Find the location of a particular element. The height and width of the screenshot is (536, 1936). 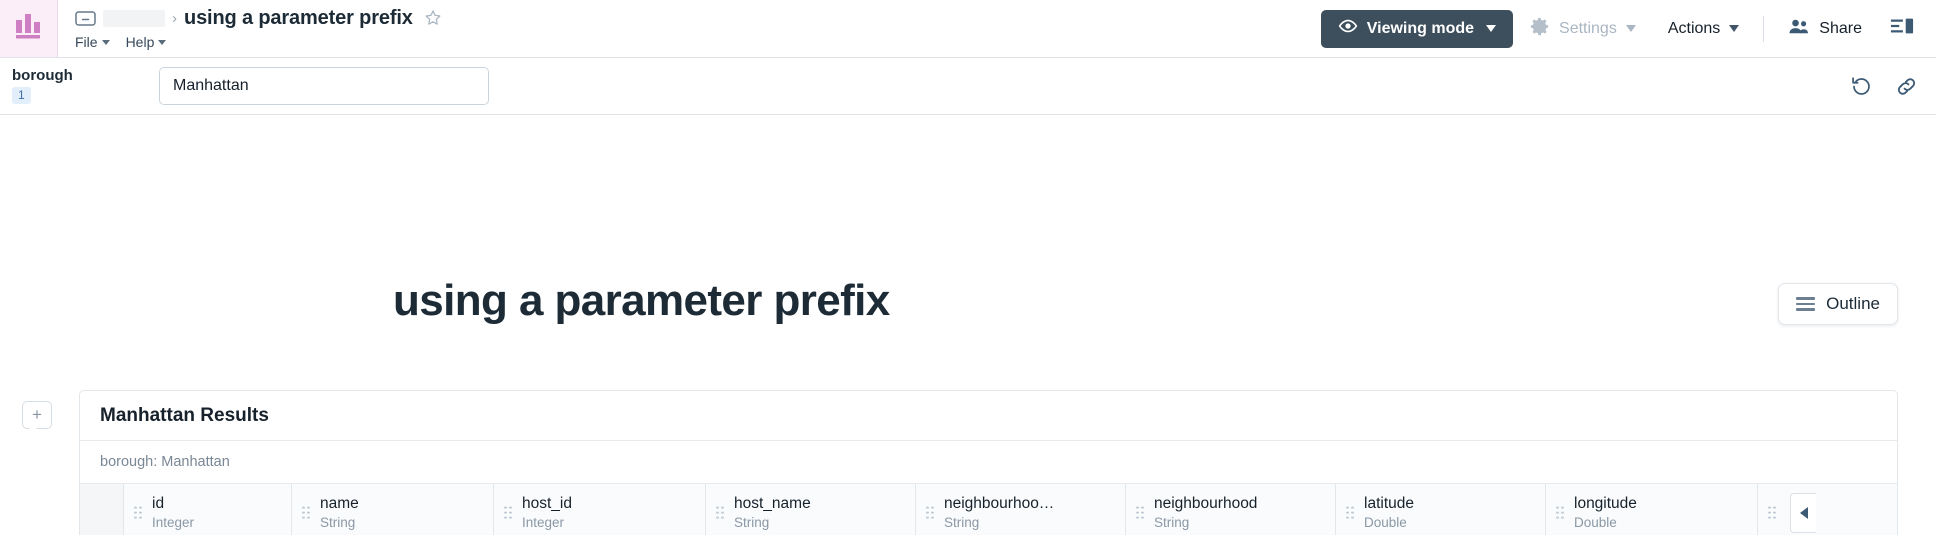

eye-icon is located at coordinates (1348, 28).